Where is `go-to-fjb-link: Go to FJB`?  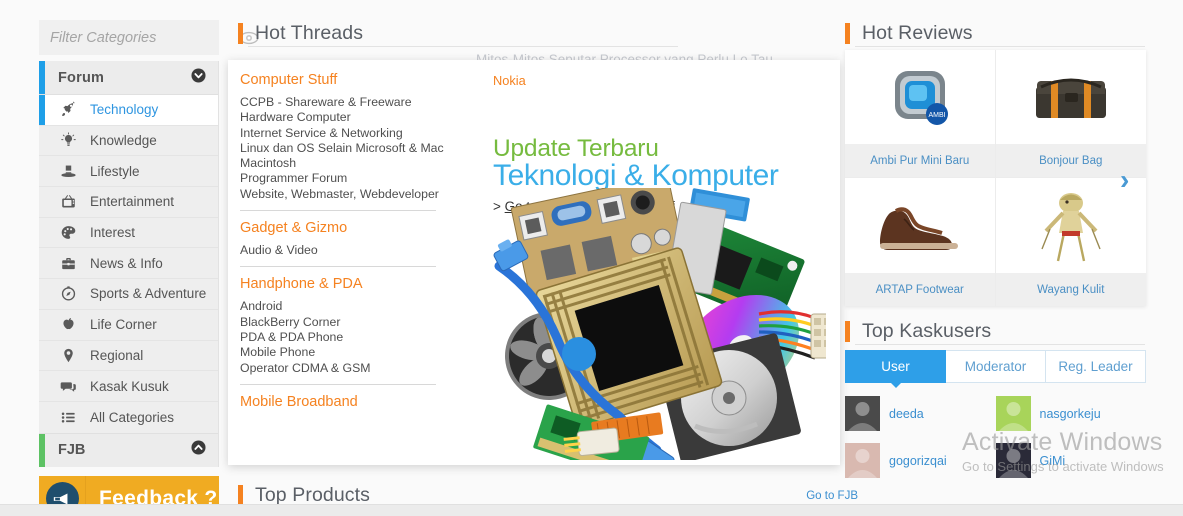
go-to-fjb-link: Go to FJB is located at coordinates (832, 496).